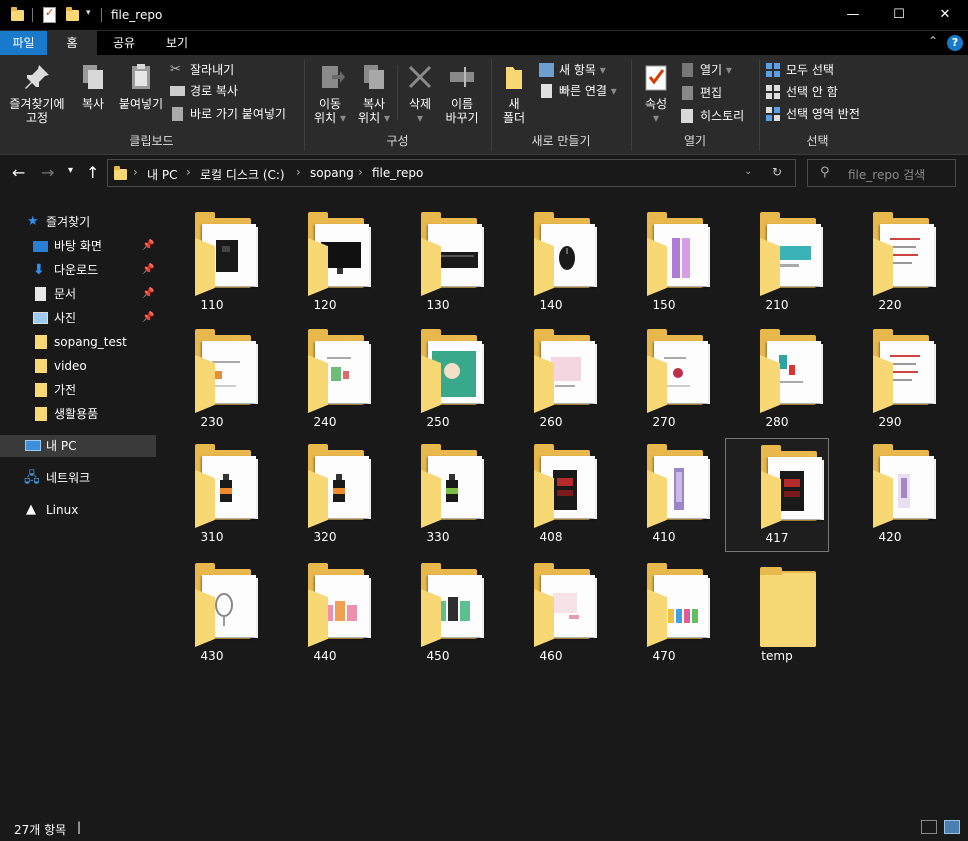 This screenshot has width=968, height=841. What do you see at coordinates (332, 173) in the screenshot?
I see `breadcrumb-sopang: sopang` at bounding box center [332, 173].